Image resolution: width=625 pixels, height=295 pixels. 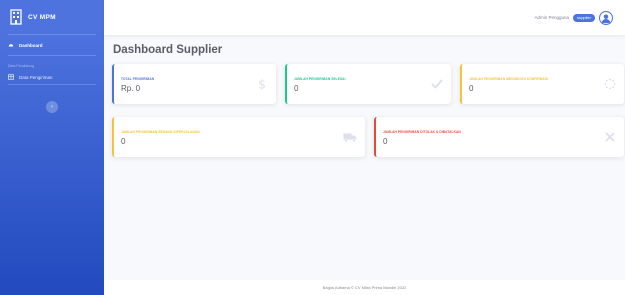 I want to click on building-icon, so click(x=16, y=17).